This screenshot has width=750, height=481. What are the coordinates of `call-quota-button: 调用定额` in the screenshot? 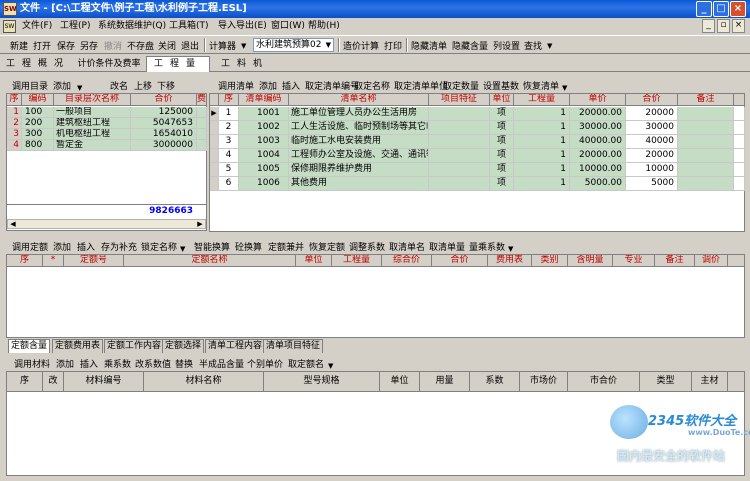 It's located at (30, 246).